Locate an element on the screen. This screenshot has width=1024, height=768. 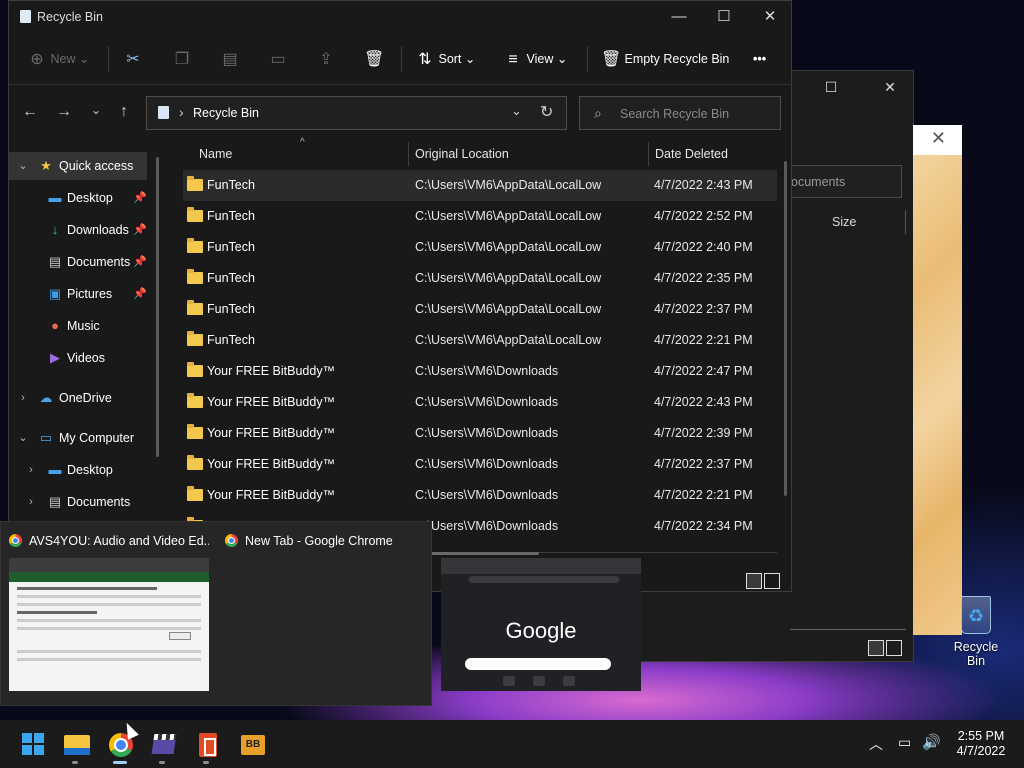
refresh-icon: ↻ is located at coordinates (546, 112).